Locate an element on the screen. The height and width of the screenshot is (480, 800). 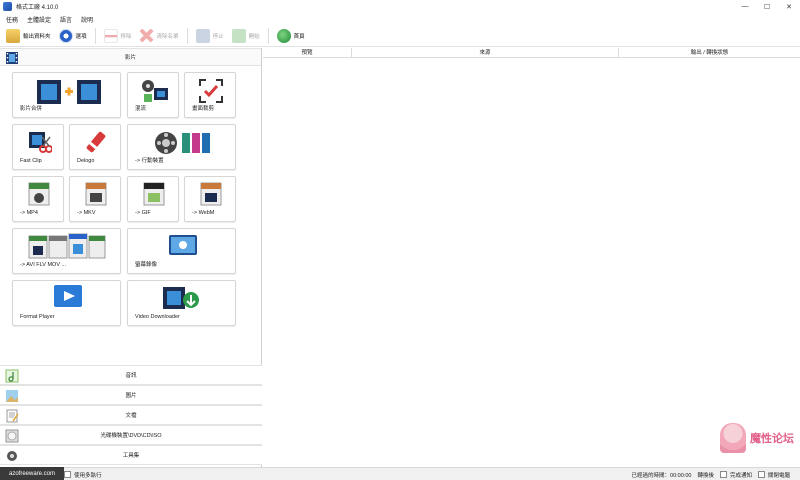
tile-video-merge: 影片合併 is located at coordinates (66, 95).